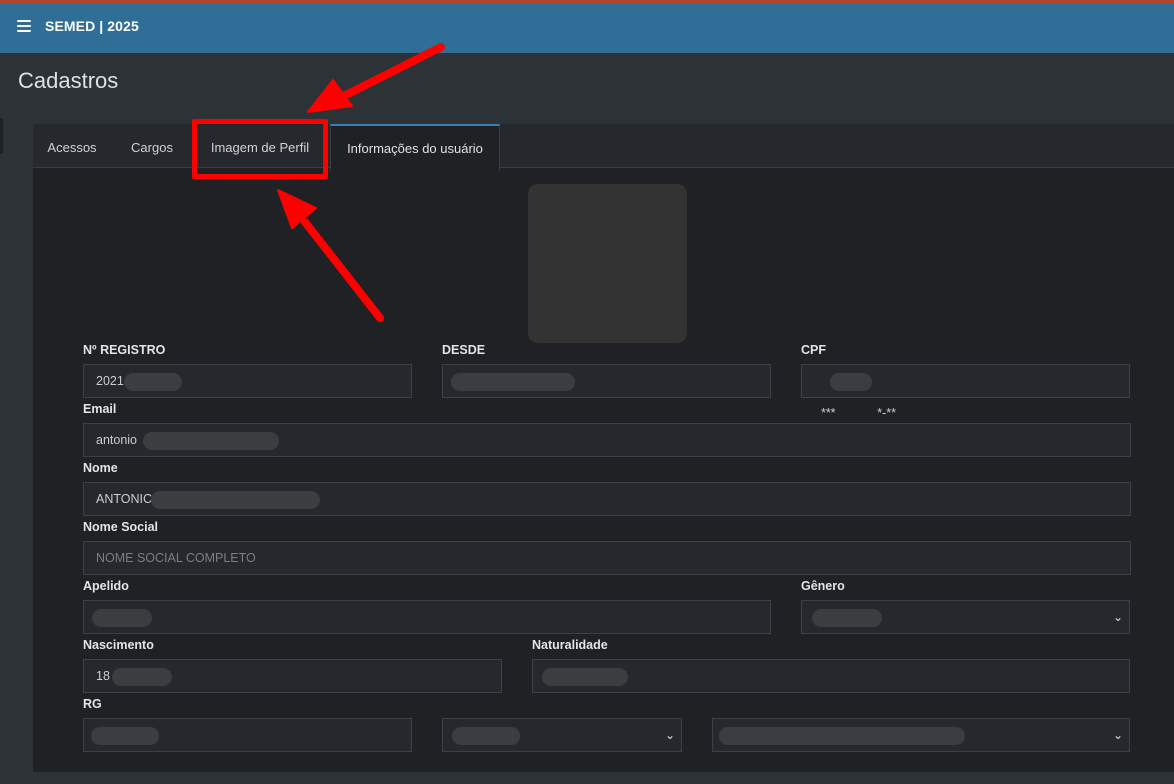  What do you see at coordinates (24, 26) in the screenshot?
I see `hamburger-menu-icon` at bounding box center [24, 26].